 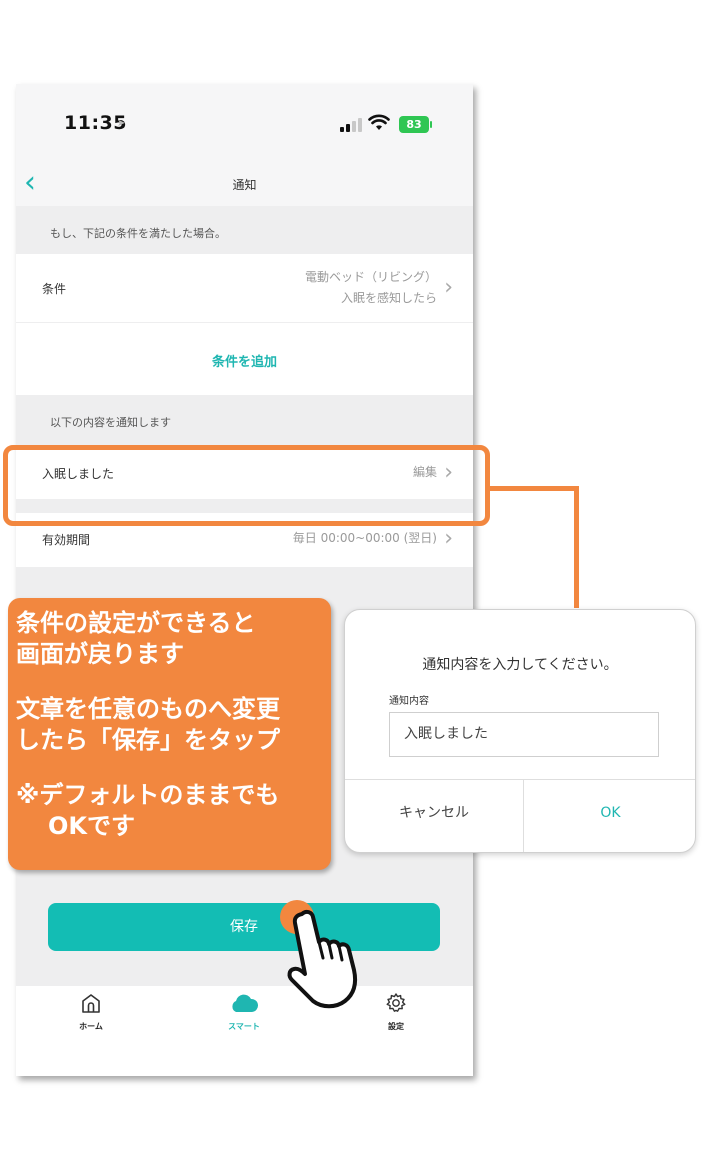 I want to click on callout-line: したら「保存」をタップ, so click(x=148, y=740).